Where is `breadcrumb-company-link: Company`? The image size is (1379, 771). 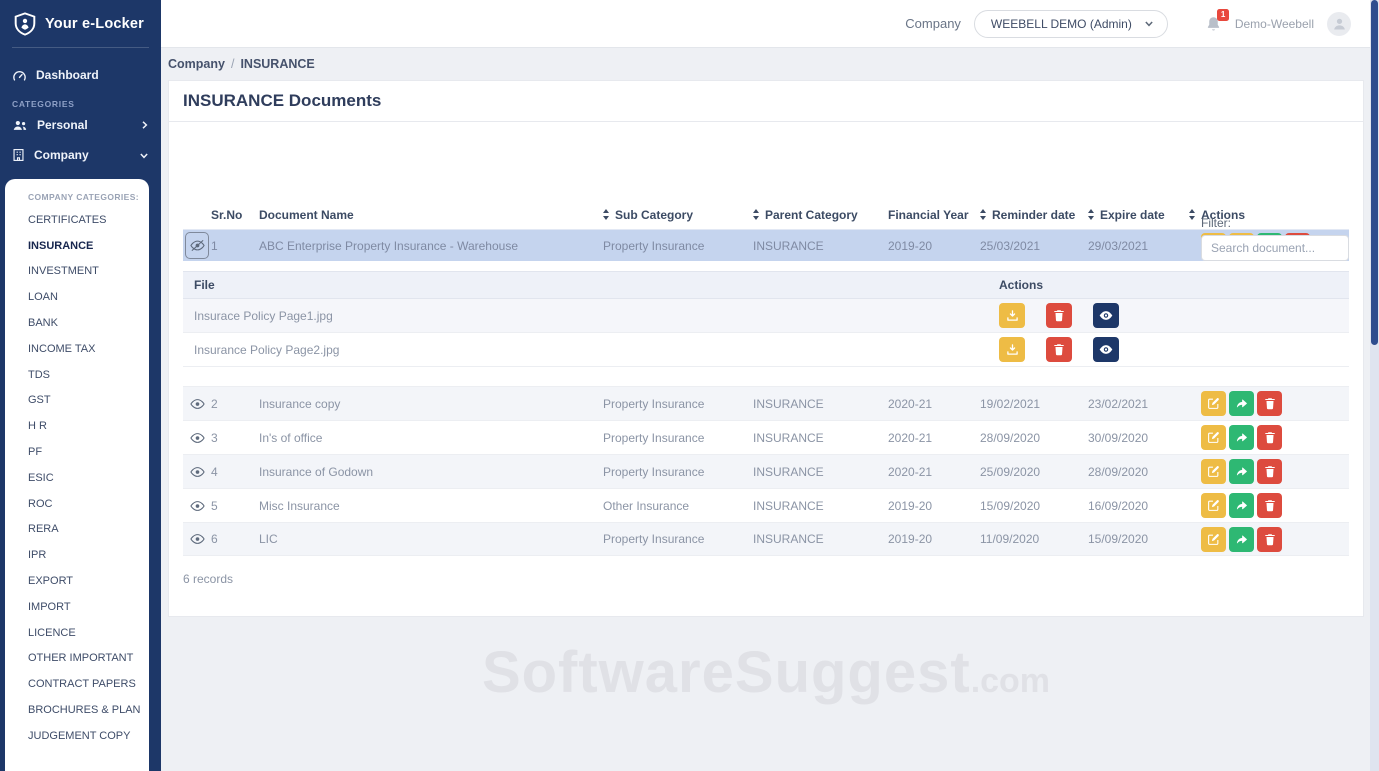
breadcrumb-company-link: Company is located at coordinates (196, 64).